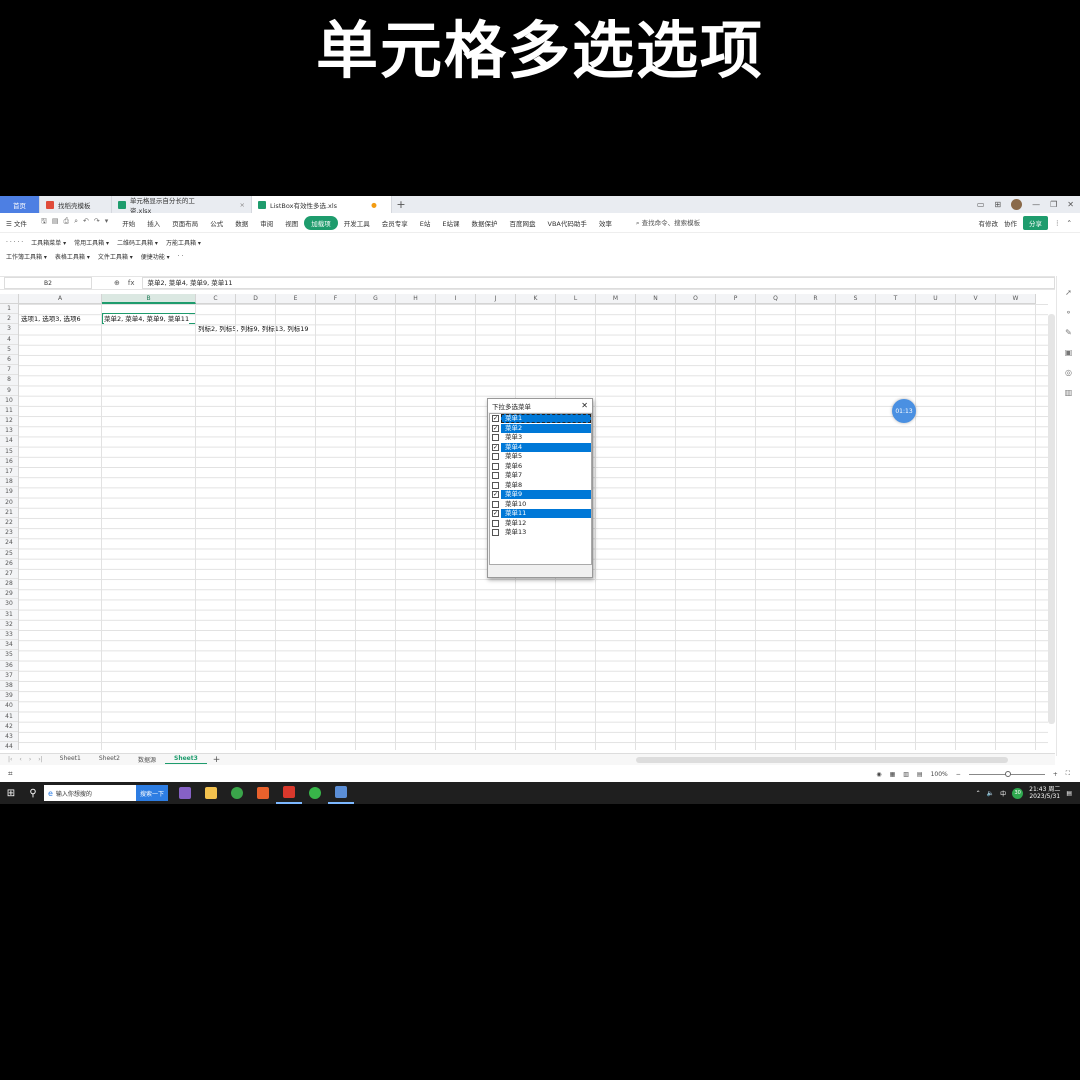 The width and height of the screenshot is (1080, 1080). What do you see at coordinates (107, 222) in the screenshot?
I see `chevron-down-icon: ▾` at bounding box center [107, 222].